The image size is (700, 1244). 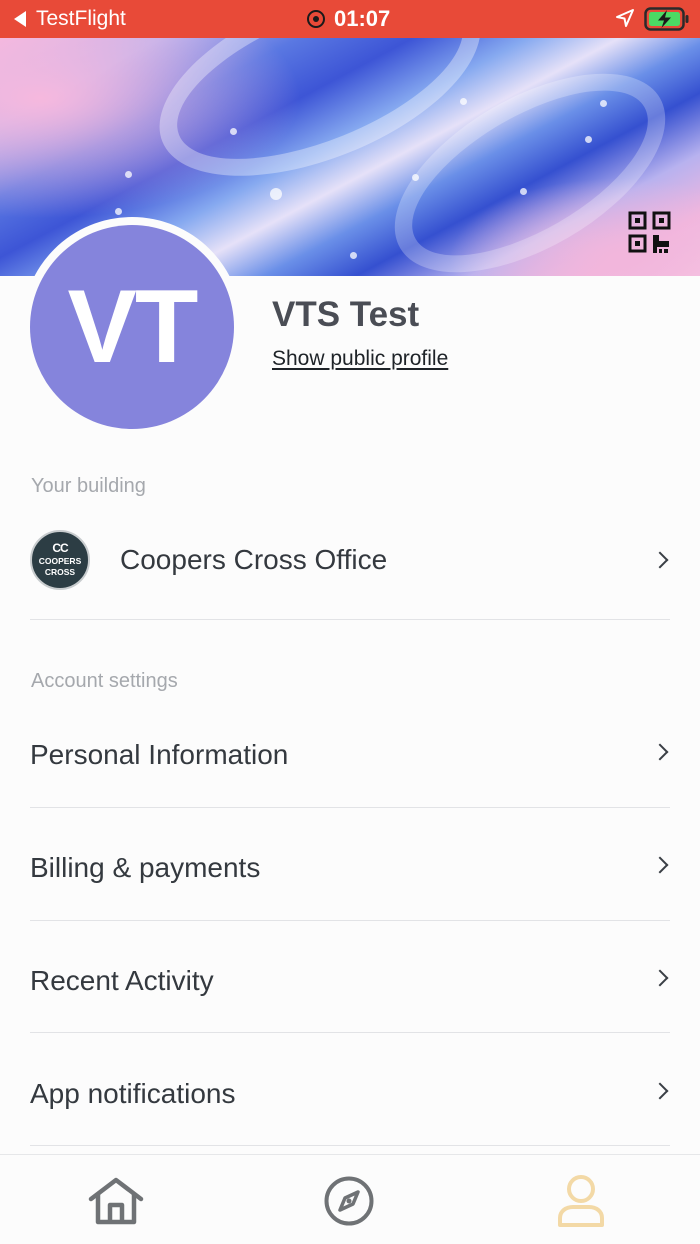 I want to click on show-public-profile-link: Show public profile, so click(x=360, y=359).